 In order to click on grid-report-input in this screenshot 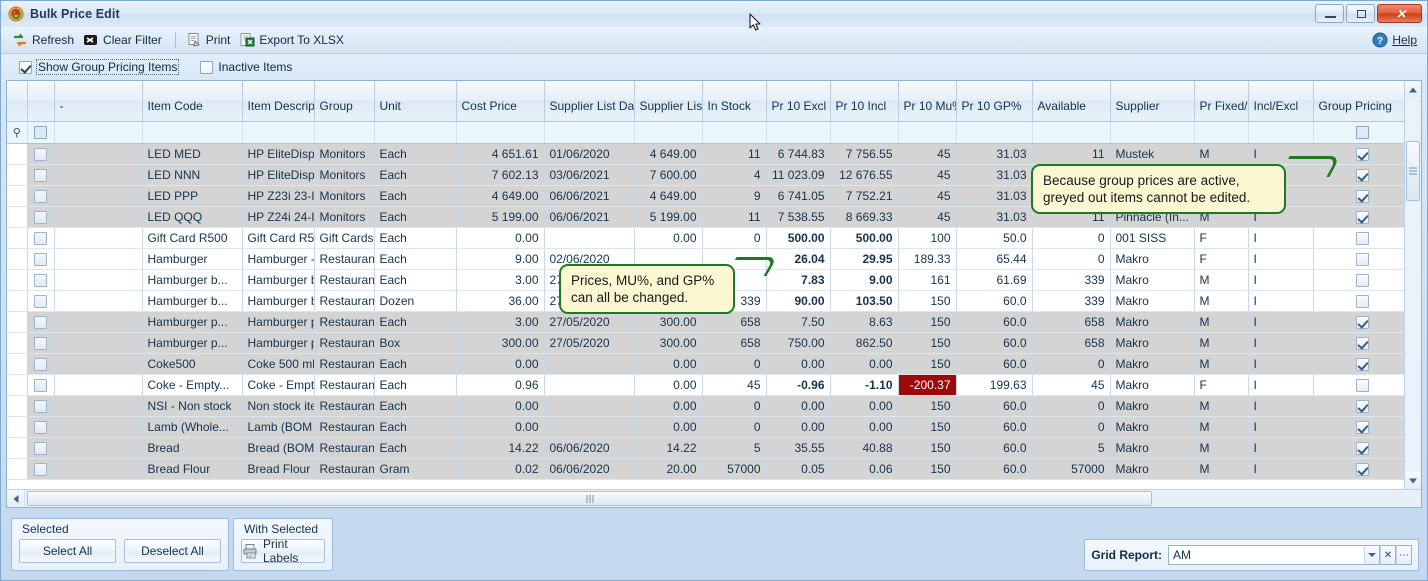, I will do `click(1266, 555)`.